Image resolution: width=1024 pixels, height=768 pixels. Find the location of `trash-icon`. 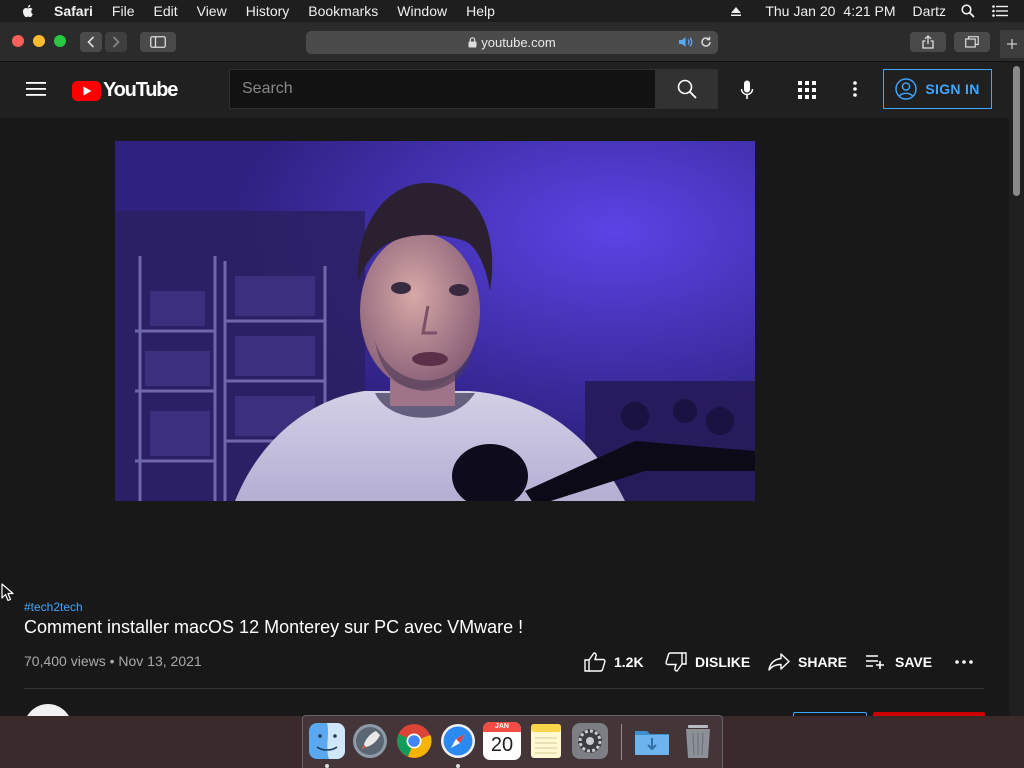

trash-icon is located at coordinates (698, 741).